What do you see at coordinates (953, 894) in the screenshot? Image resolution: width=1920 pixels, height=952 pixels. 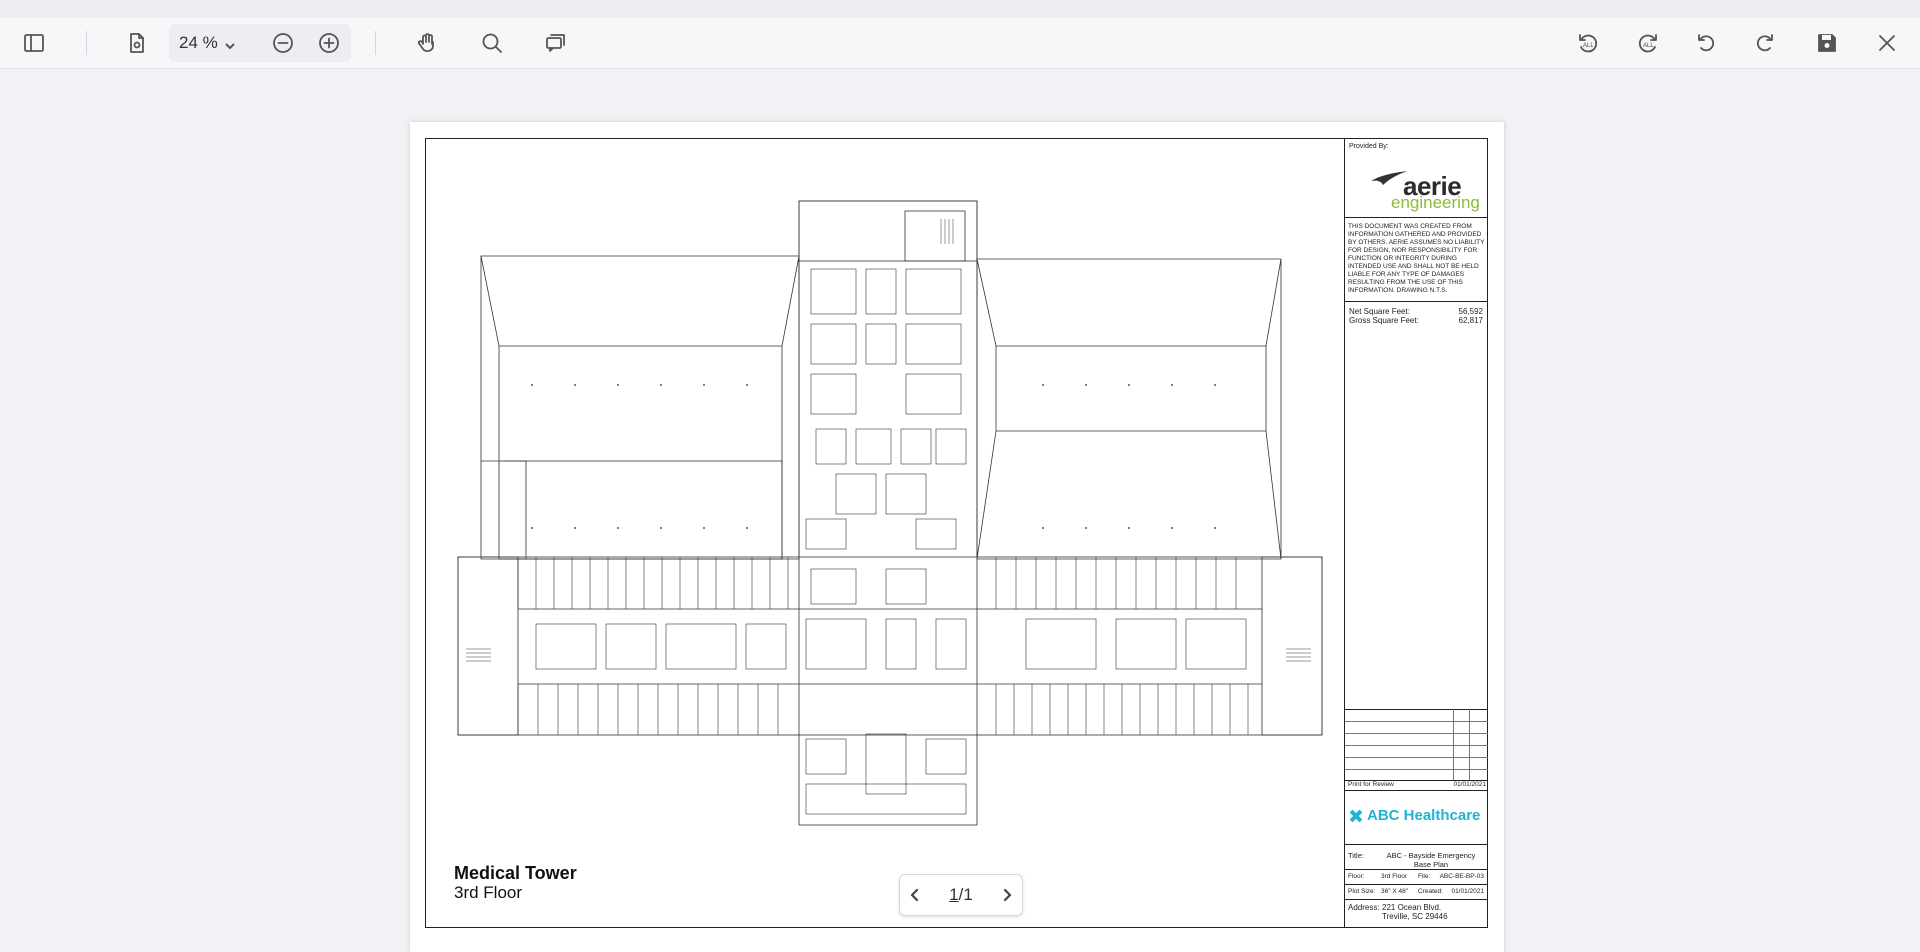 I see `current-page-input: 1` at bounding box center [953, 894].